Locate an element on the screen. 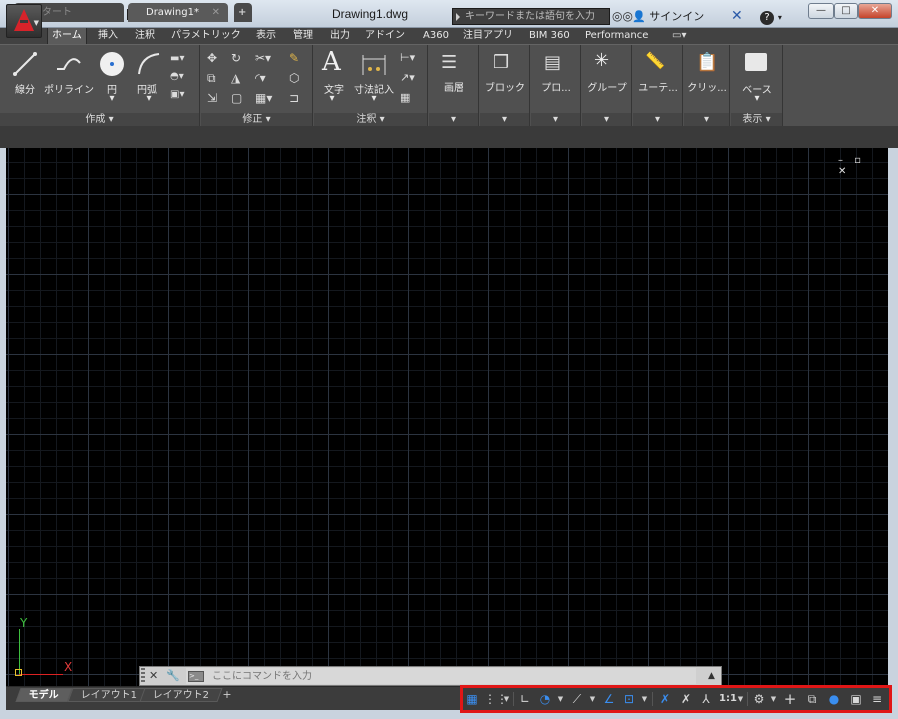  block-icon: ❒ is located at coordinates (505, 63).